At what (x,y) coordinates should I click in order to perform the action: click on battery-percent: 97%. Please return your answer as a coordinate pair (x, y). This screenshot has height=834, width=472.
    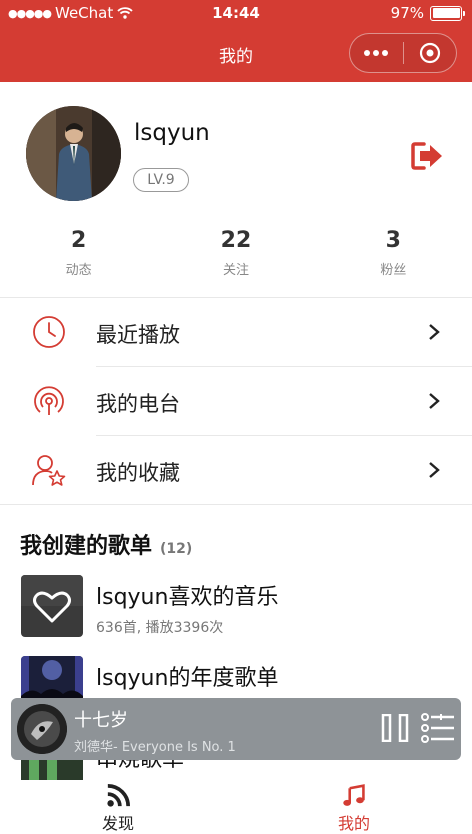
    Looking at the image, I should click on (407, 13).